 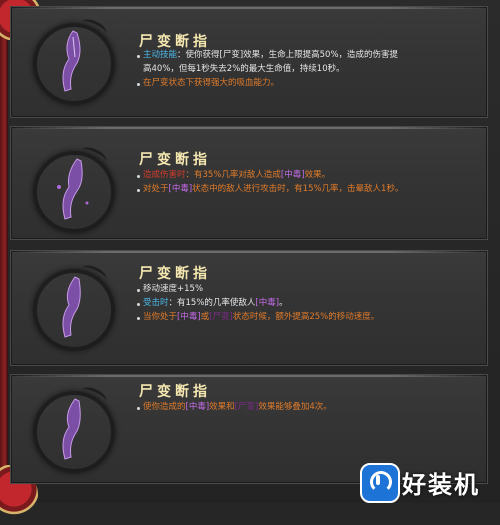 I want to click on effect-line: 主动技能：使你获得[尸变]效果，生命上限提高50%，造成的伤害提, so click(x=270, y=55).